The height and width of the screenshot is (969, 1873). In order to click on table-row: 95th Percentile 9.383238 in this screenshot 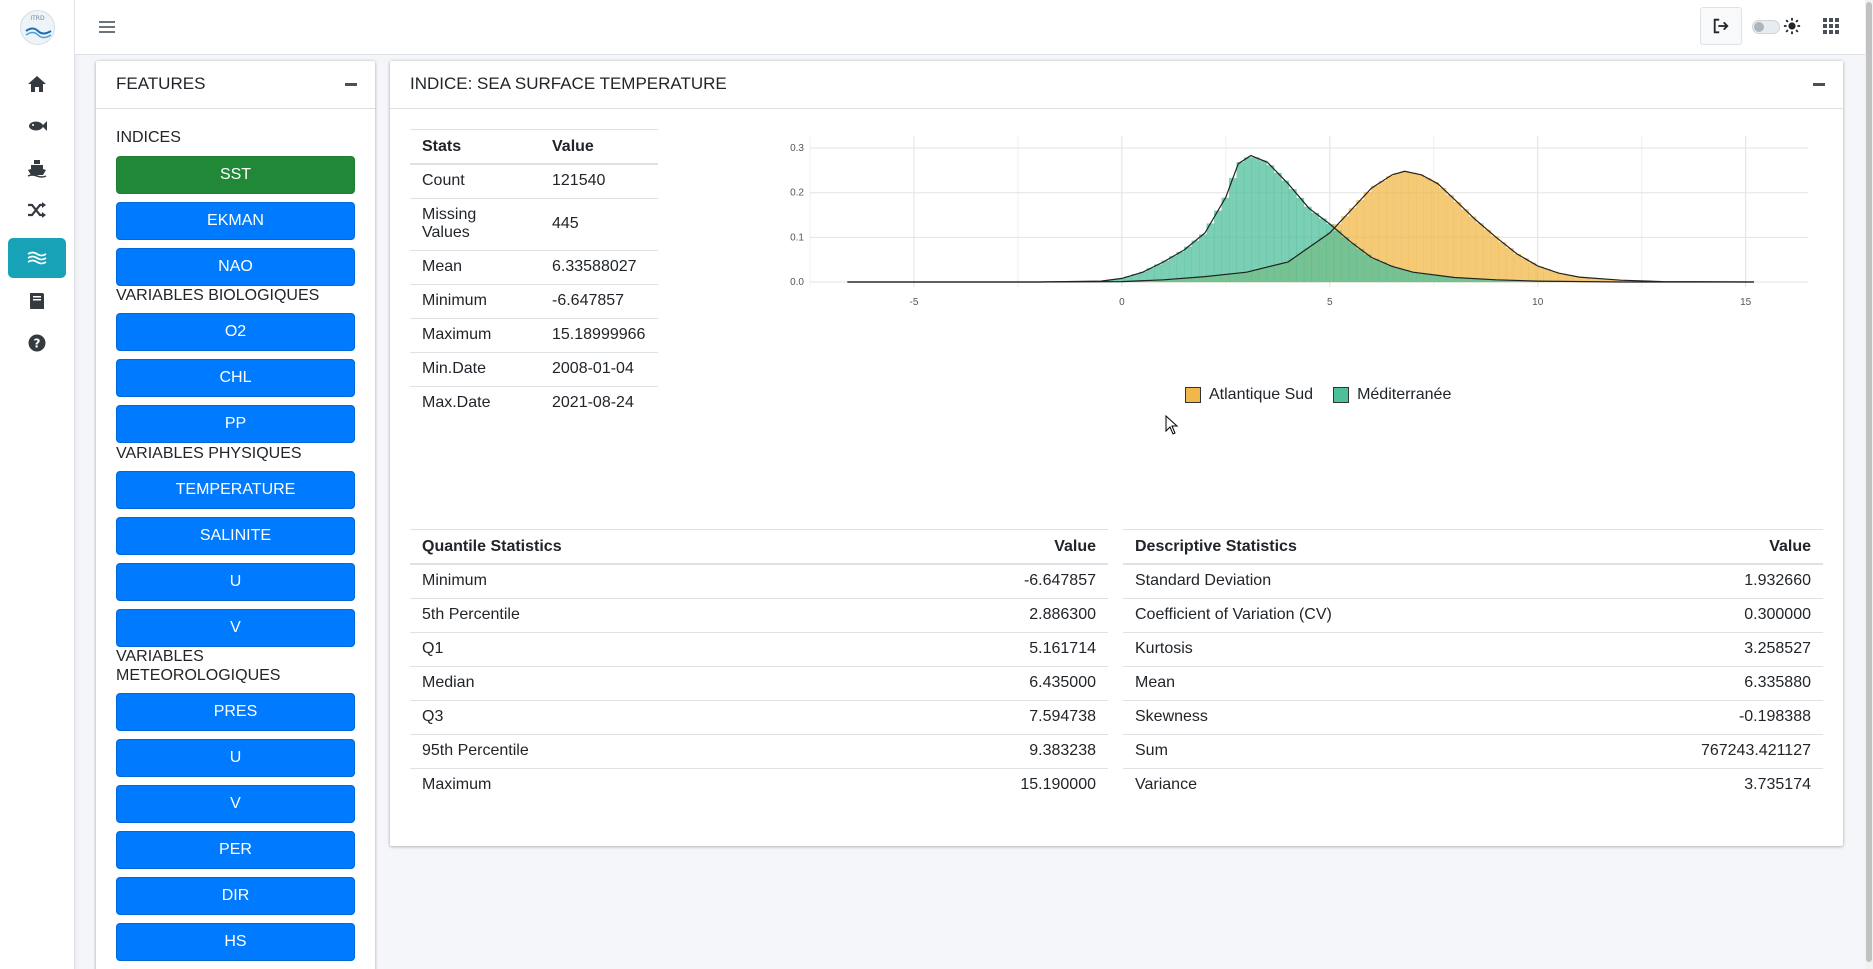, I will do `click(759, 751)`.